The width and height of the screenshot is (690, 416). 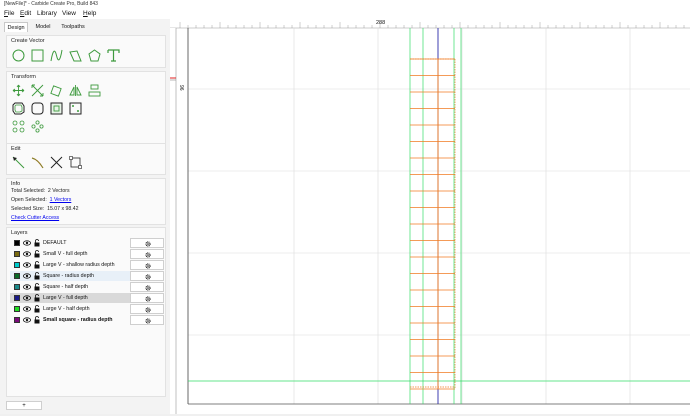 I want to click on node-edit-icon, so click(x=18, y=162).